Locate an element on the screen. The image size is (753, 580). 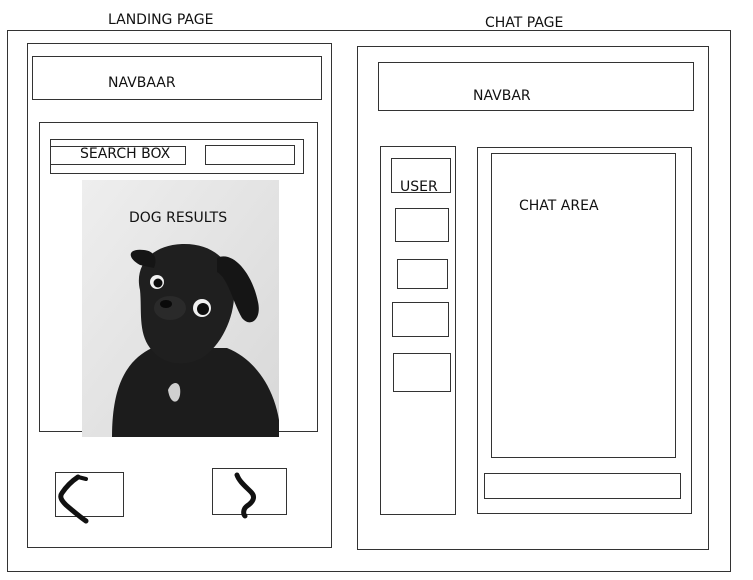
dog-results-label: DOG RESULTS is located at coordinates (178, 218).